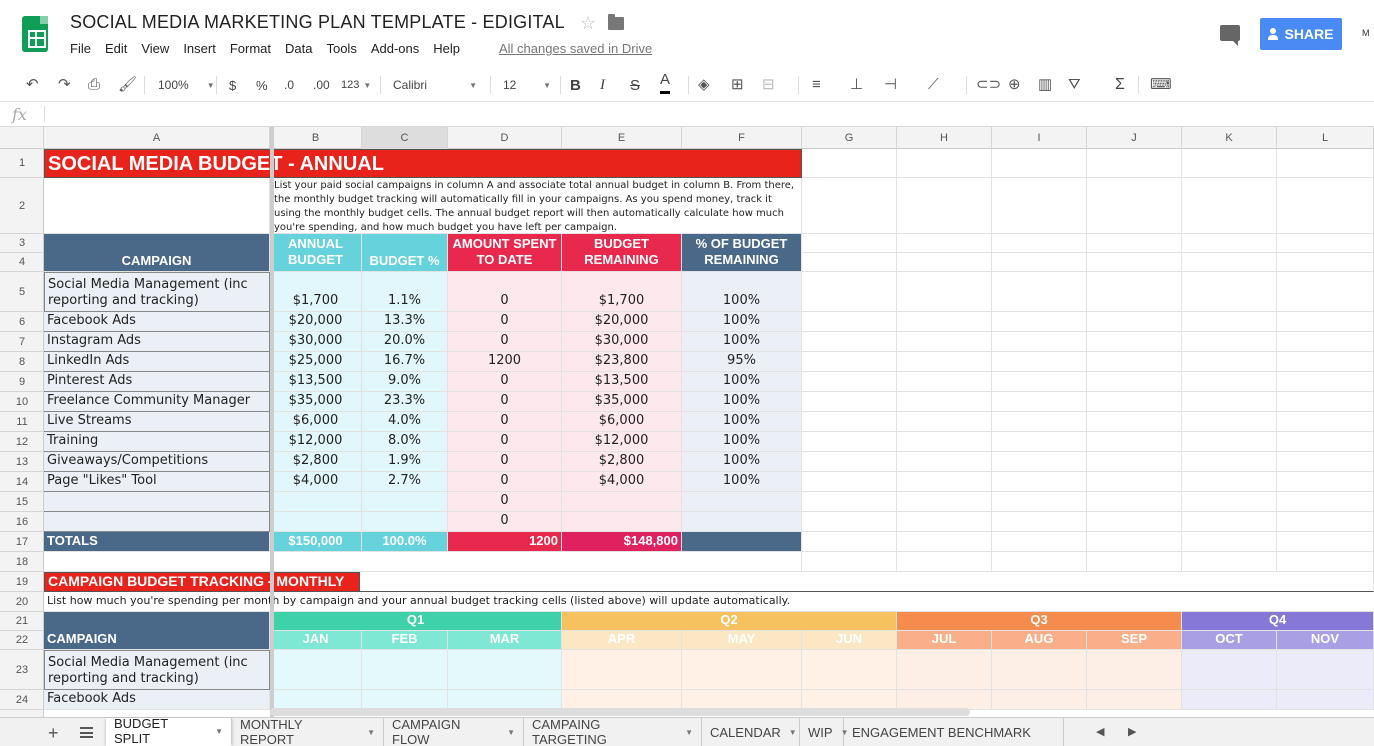  What do you see at coordinates (316, 422) in the screenshot?
I see `annual-budget-cell: $6,000` at bounding box center [316, 422].